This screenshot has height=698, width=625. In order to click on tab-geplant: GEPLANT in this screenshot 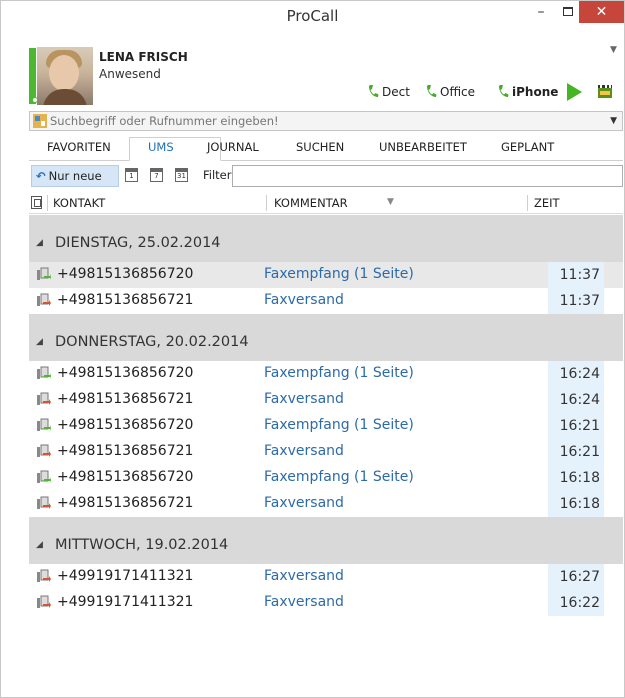, I will do `click(527, 147)`.